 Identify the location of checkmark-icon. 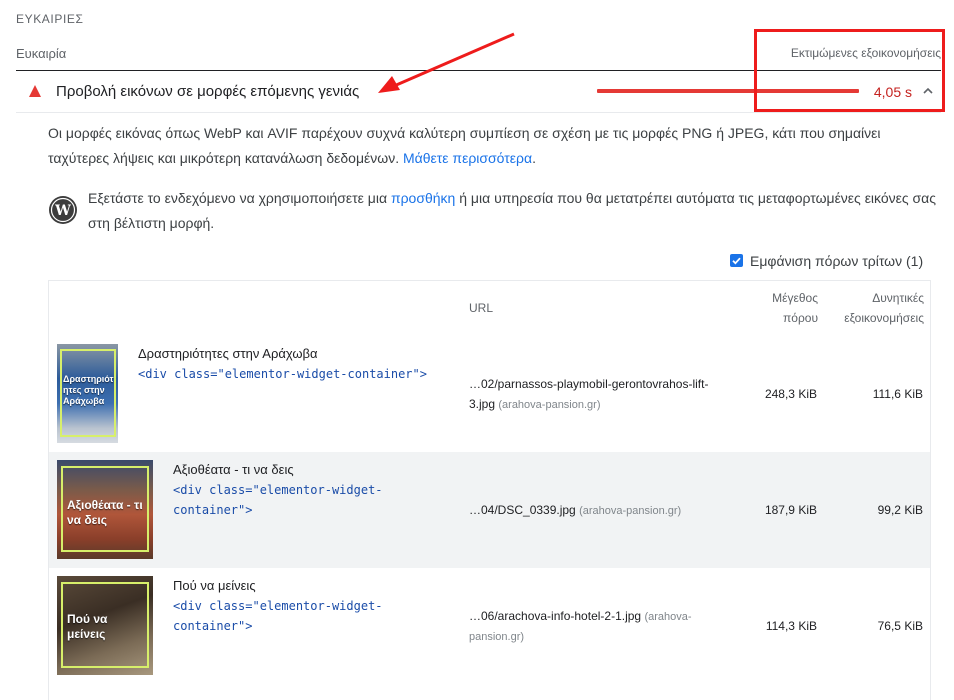
(736, 261).